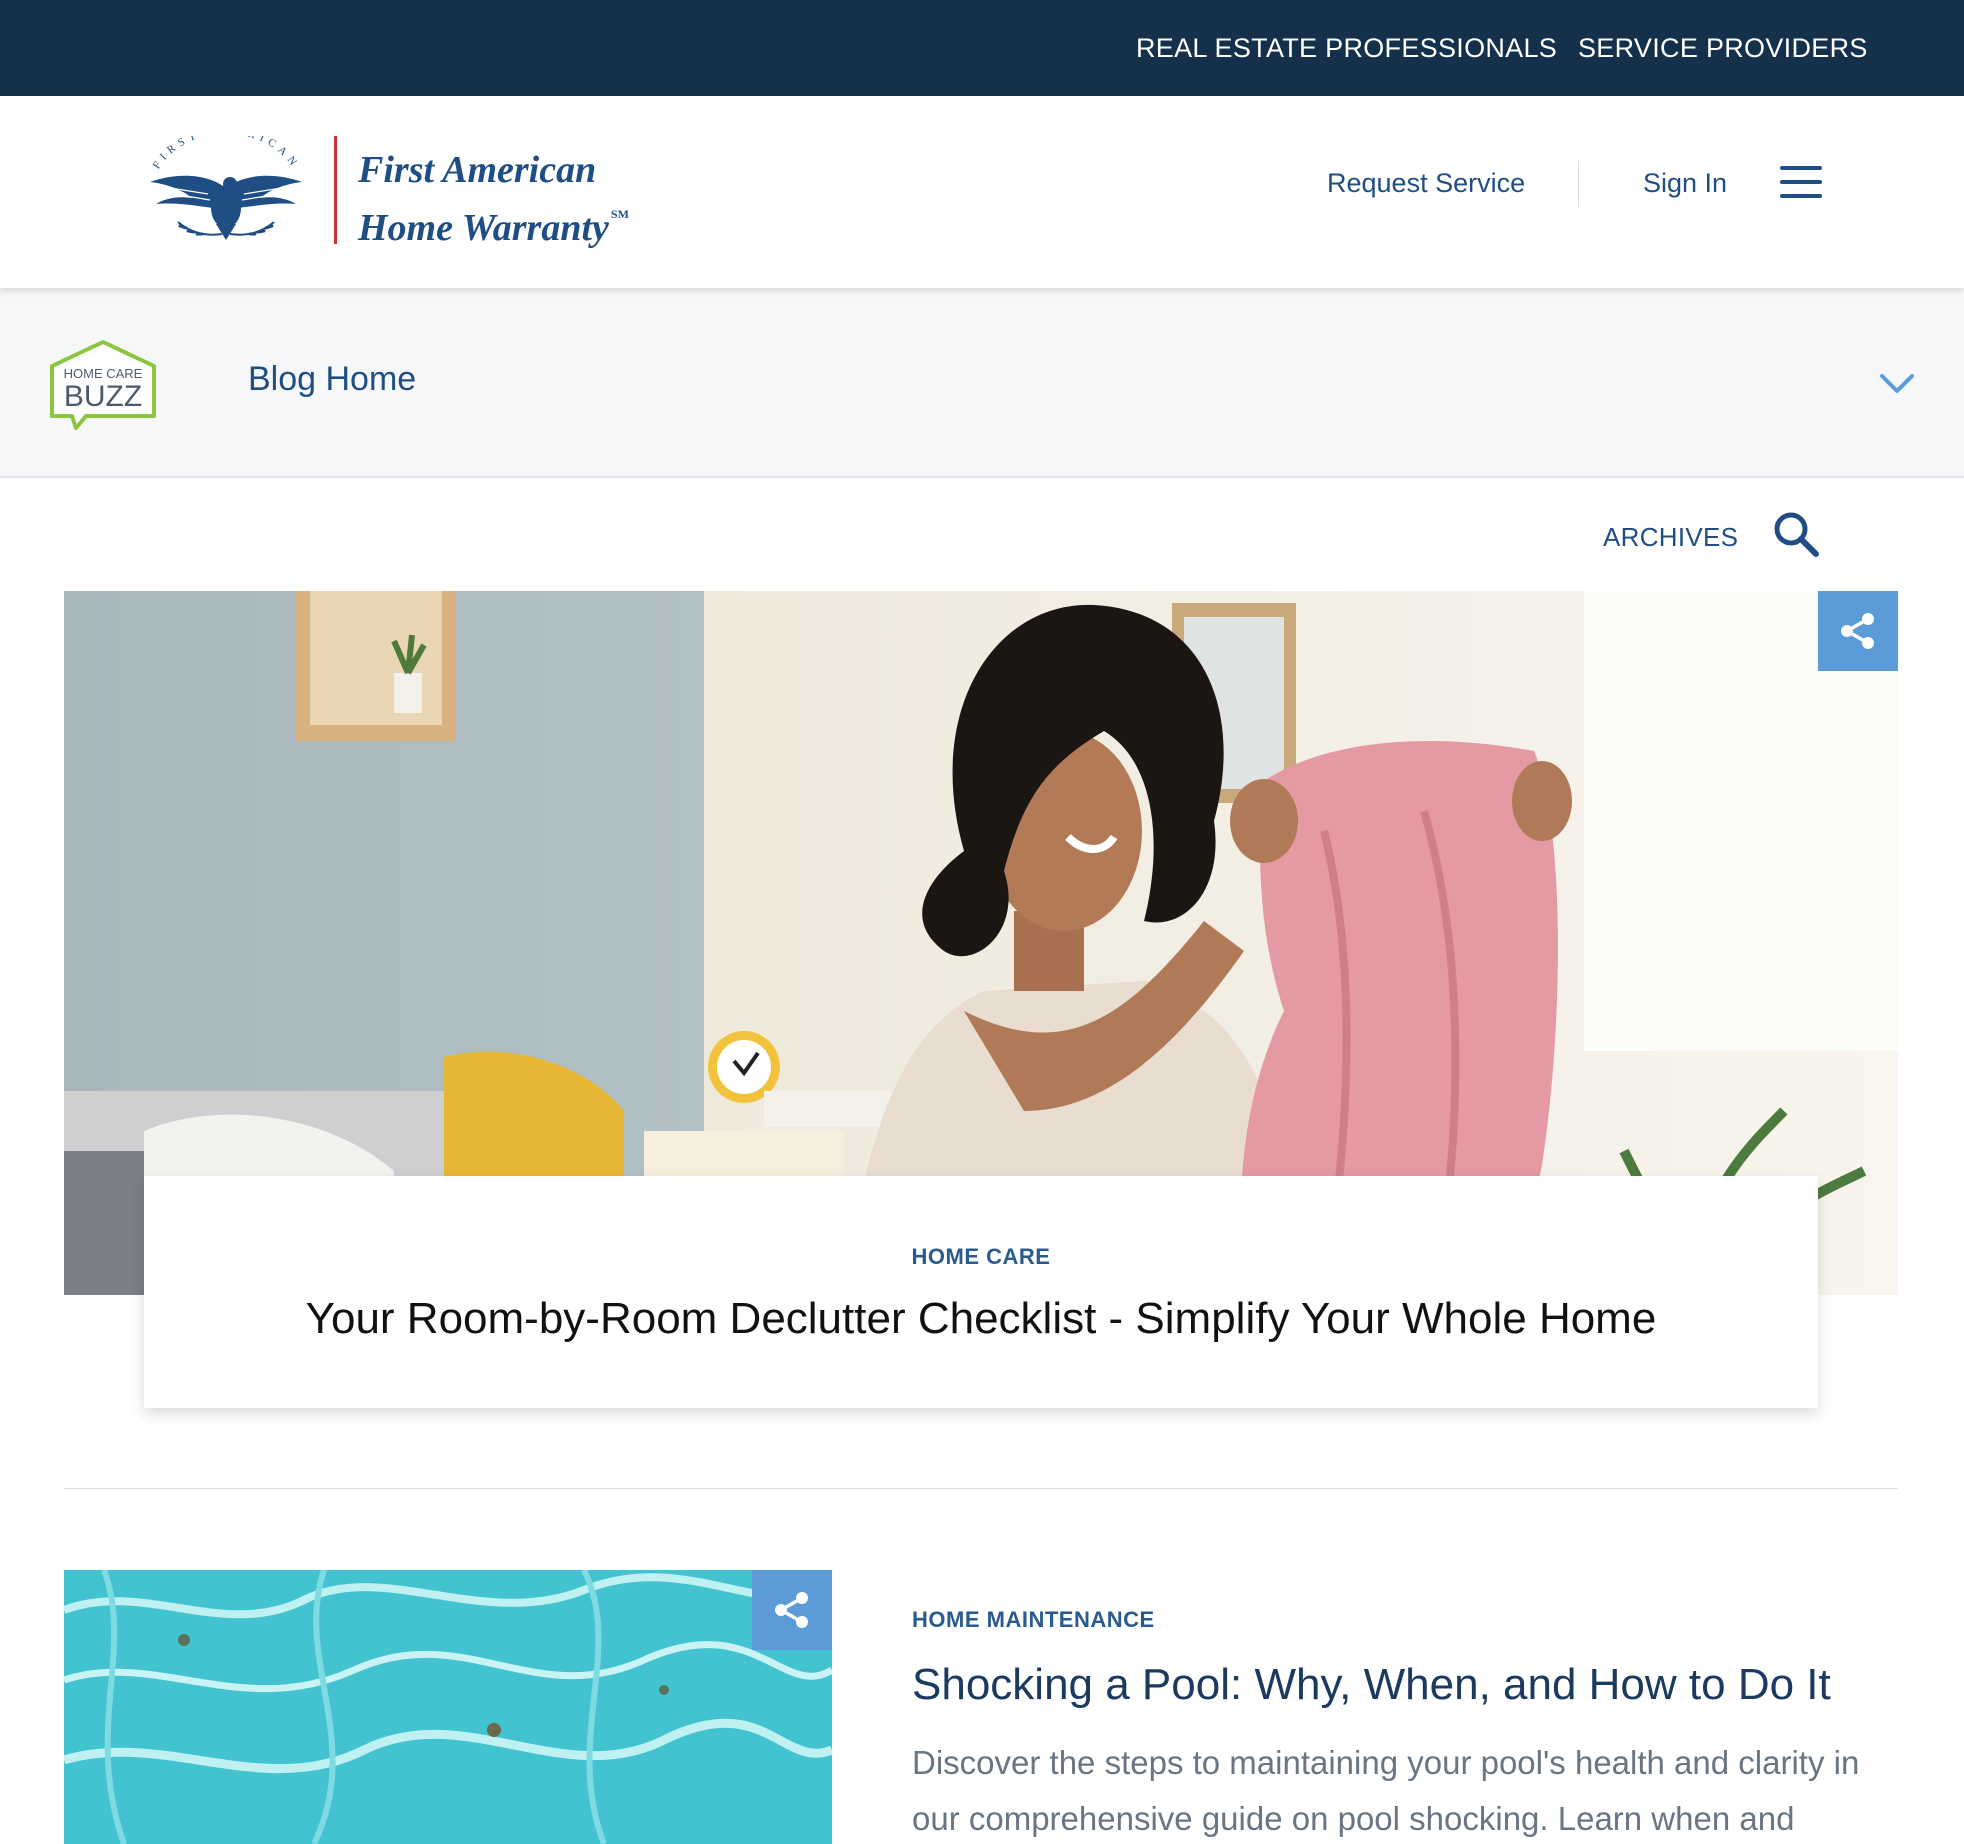  Describe the element at coordinates (1802, 183) in the screenshot. I see `hamburger-icon` at that location.